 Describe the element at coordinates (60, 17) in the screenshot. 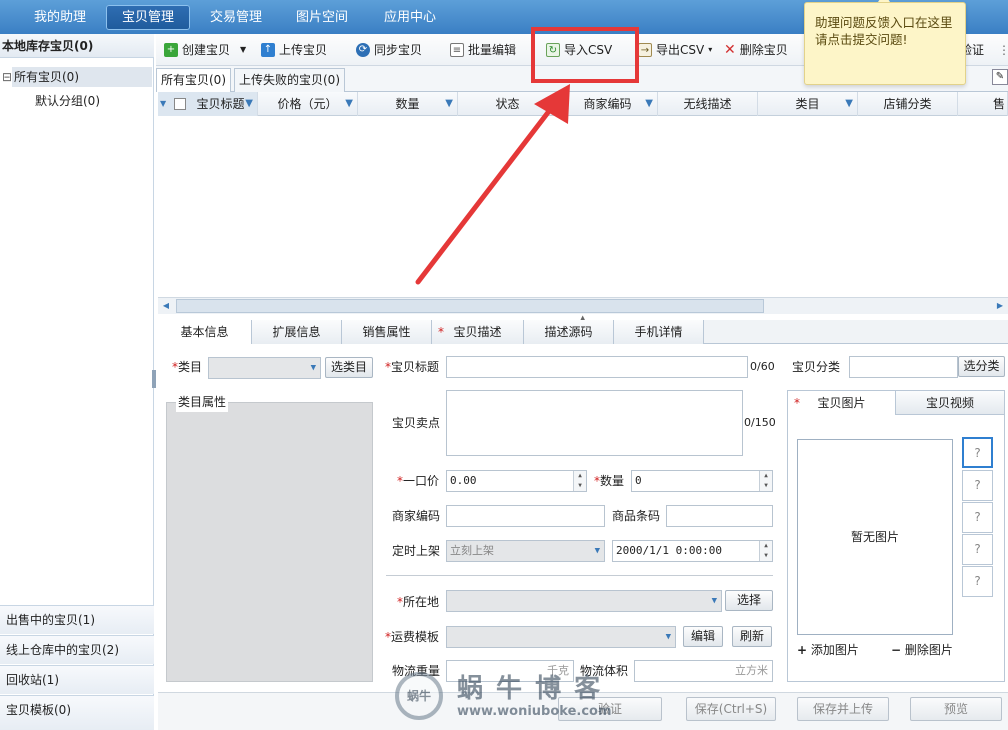

I see `tab-my-assistant: 我的助理` at that location.